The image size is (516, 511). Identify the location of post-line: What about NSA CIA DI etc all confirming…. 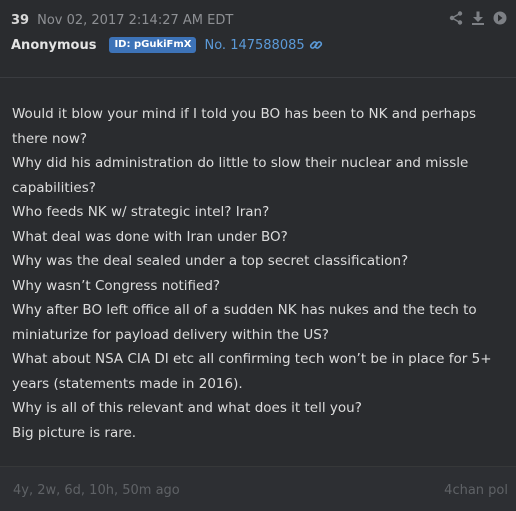
(252, 371).